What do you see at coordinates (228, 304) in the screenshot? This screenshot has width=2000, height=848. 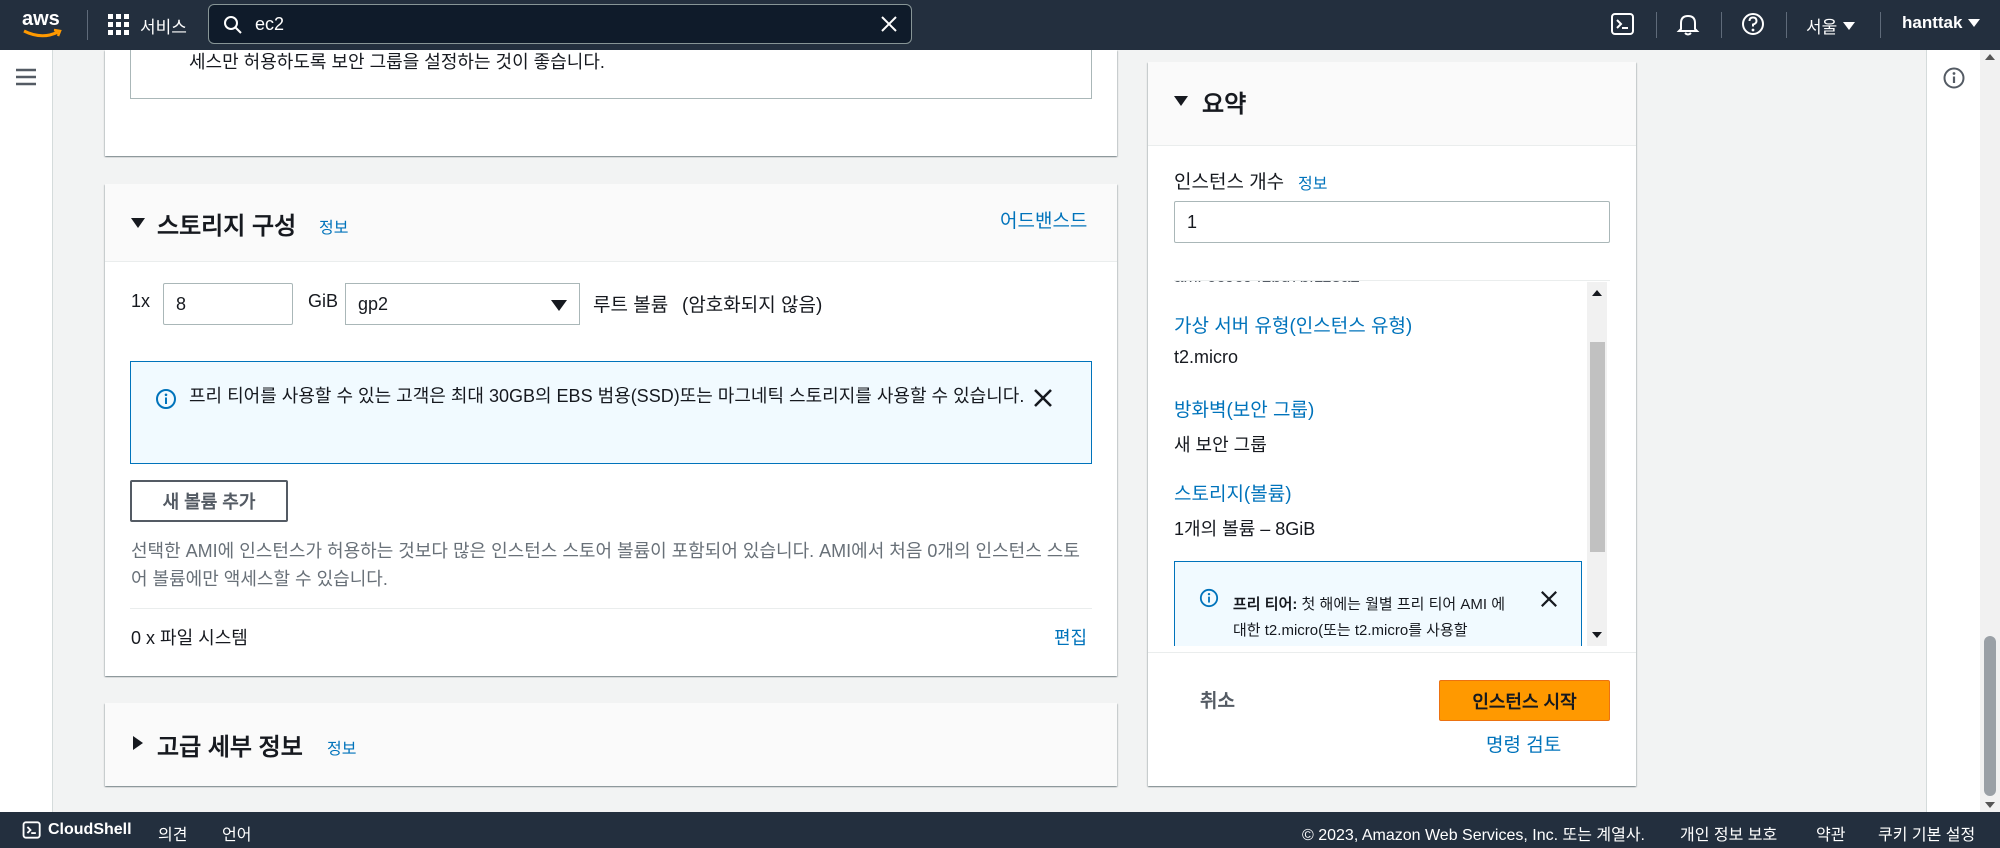 I see `volume-size-input` at bounding box center [228, 304].